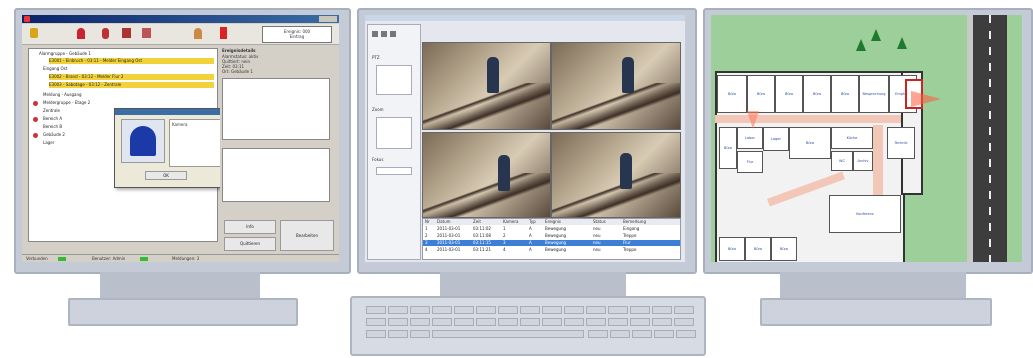 This screenshot has height=358, width=1033. Describe the element at coordinates (504, 173) in the screenshot. I see `person-figure` at that location.